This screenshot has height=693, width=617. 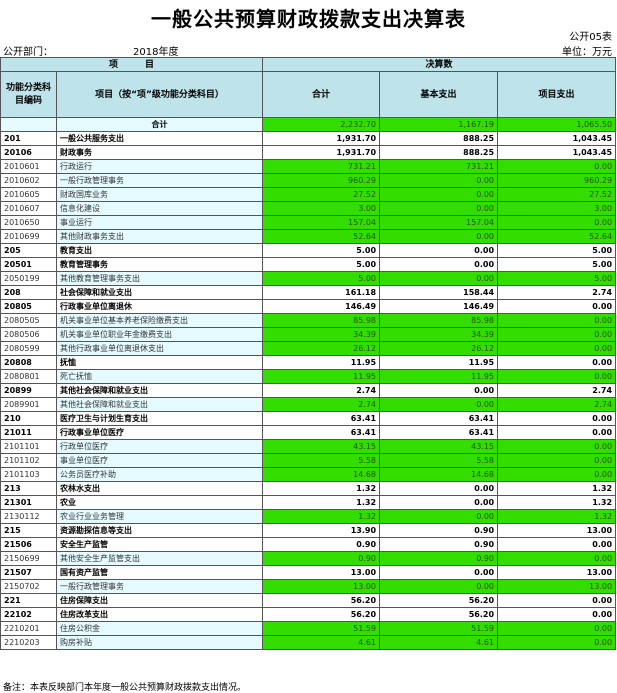 What do you see at coordinates (439, 348) in the screenshot?
I see `row-basic: 26.12` at bounding box center [439, 348].